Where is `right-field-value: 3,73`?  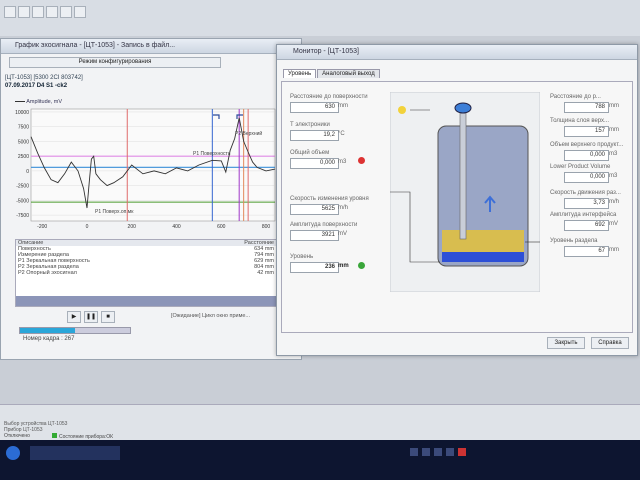 right-field-value: 3,73 is located at coordinates (586, 203).